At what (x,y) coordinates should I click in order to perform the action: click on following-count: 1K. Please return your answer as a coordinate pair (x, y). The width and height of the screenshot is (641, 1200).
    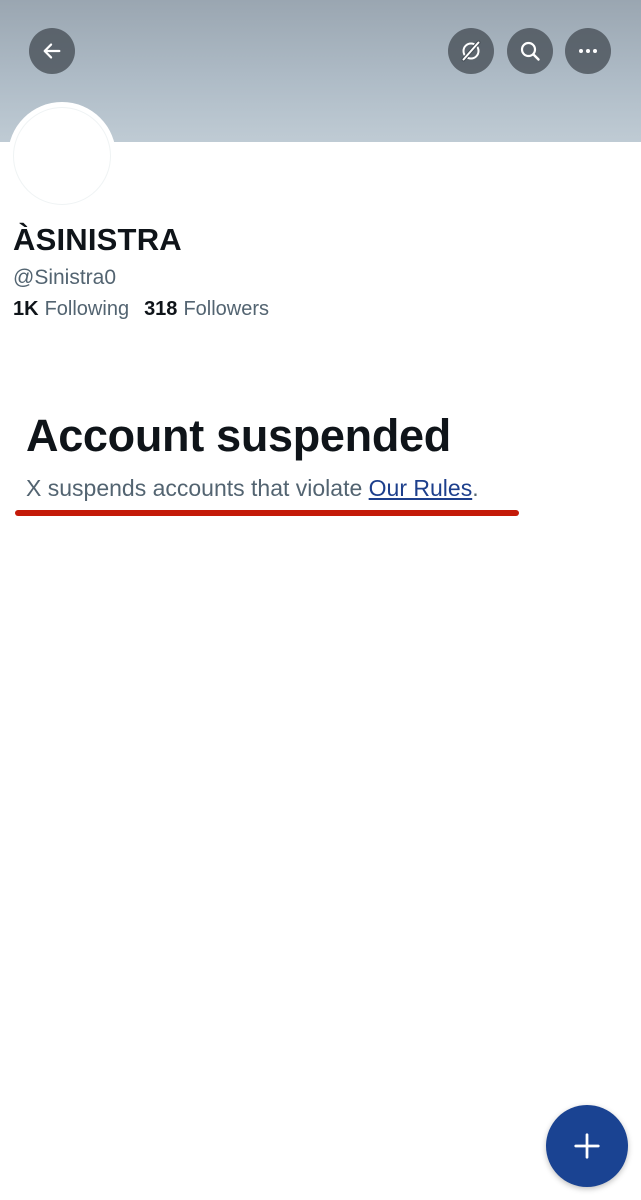
    Looking at the image, I should click on (26, 309).